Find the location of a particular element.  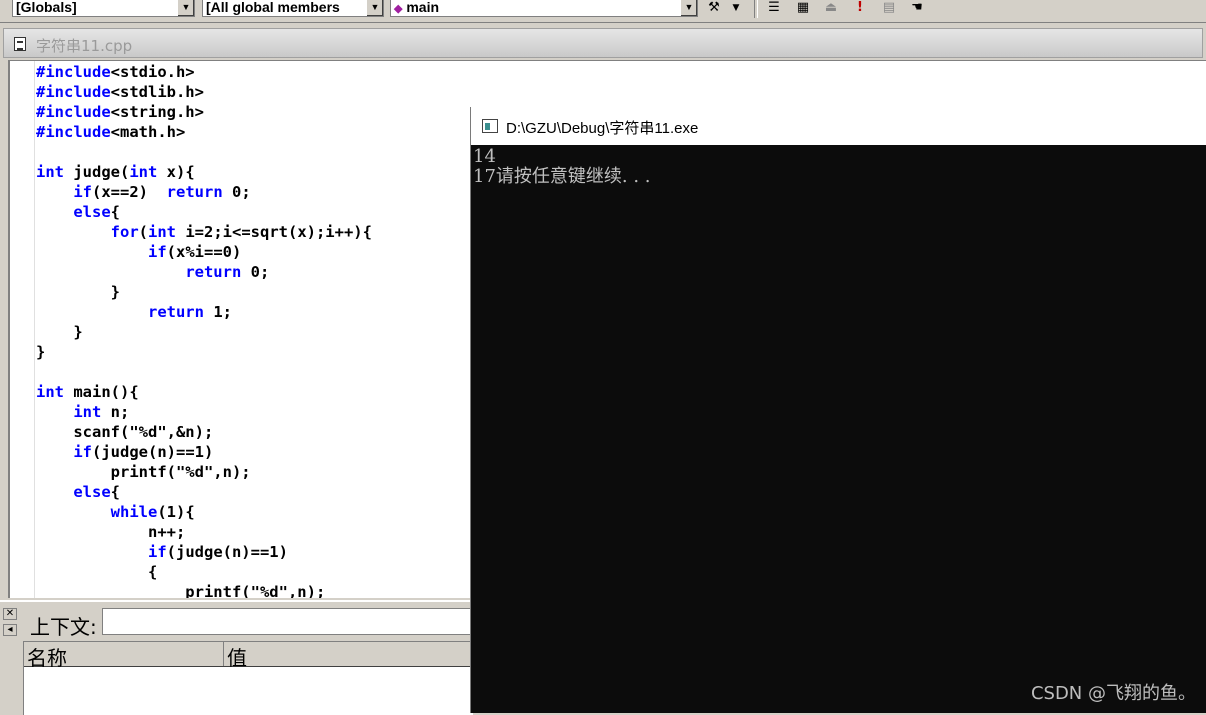

code-line: return 0; is located at coordinates (204, 272).